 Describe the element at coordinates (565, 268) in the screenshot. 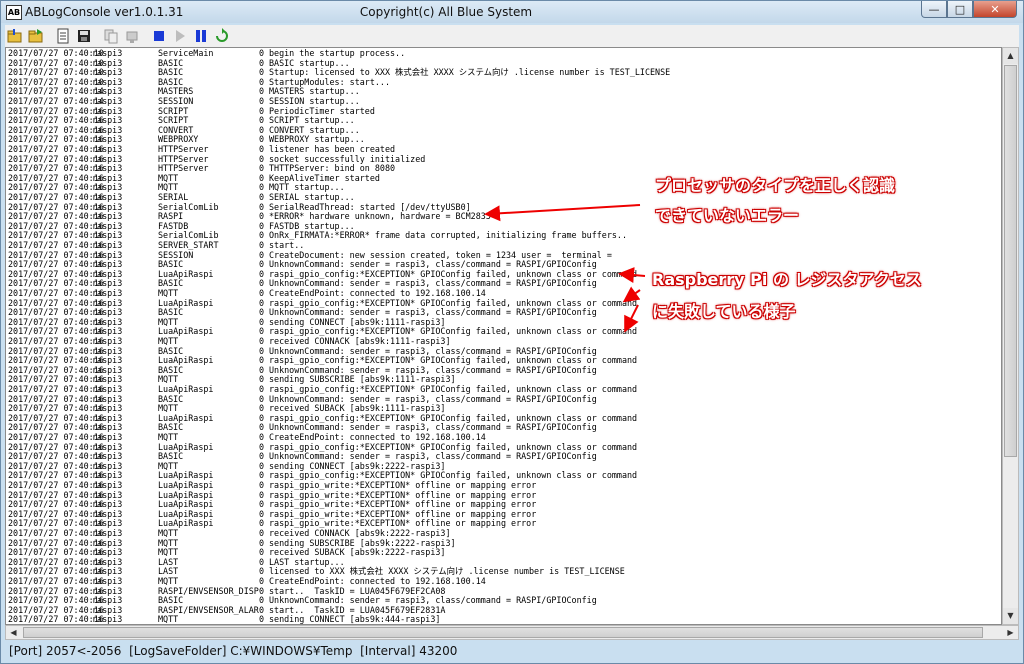

I see `annotation-arrows` at that location.